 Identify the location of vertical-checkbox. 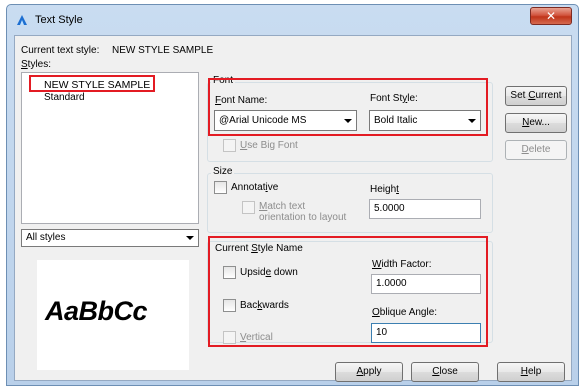
(229, 337).